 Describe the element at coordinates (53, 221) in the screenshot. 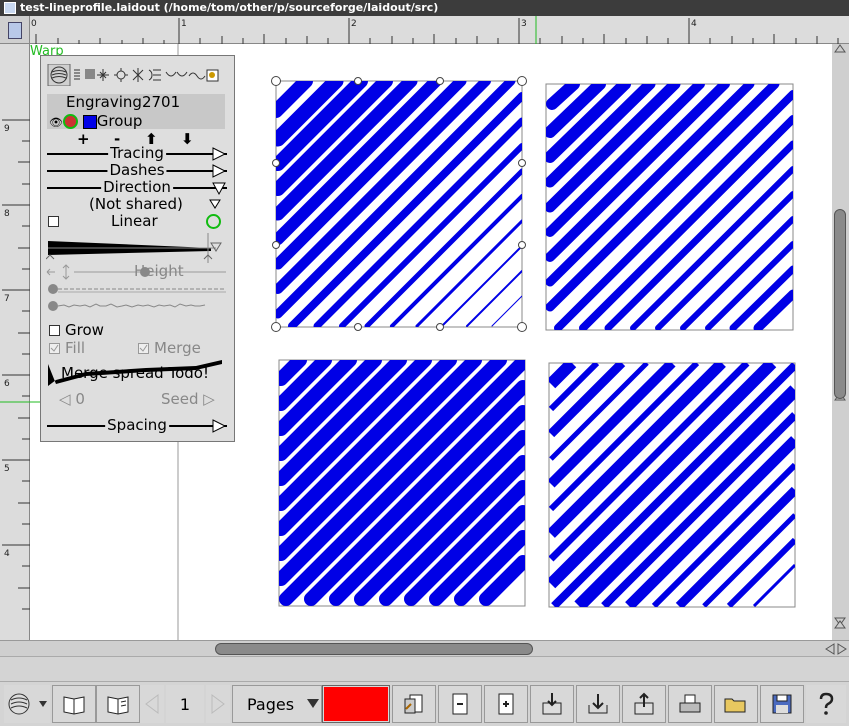

I see `linear-checkbox` at that location.